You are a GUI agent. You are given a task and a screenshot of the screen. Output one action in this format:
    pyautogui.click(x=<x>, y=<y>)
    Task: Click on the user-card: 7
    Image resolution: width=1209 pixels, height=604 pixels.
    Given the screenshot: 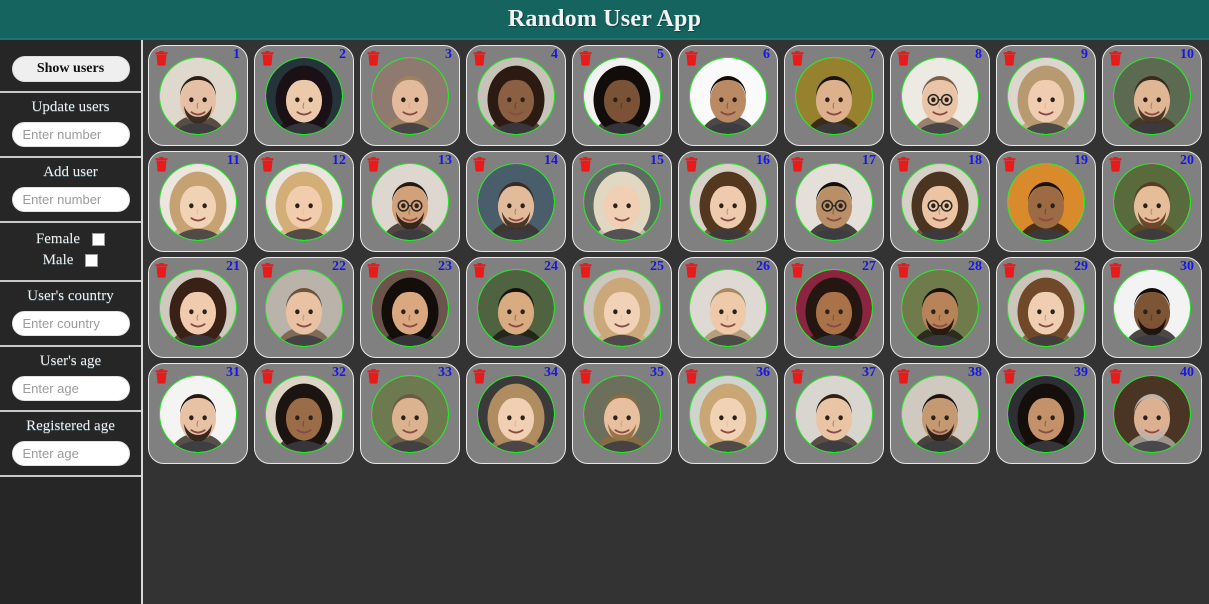 What is the action you would take?
    pyautogui.click(x=834, y=95)
    